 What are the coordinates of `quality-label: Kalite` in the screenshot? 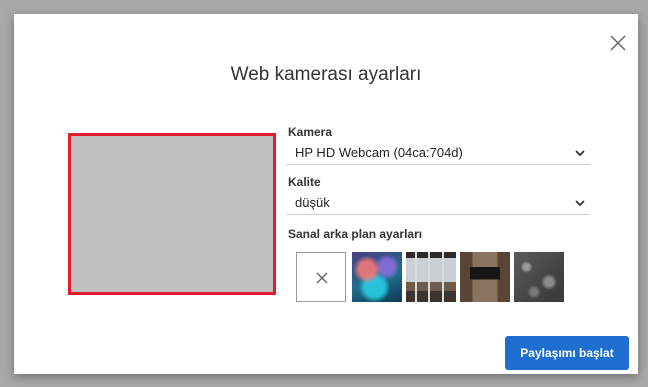 It's located at (304, 182).